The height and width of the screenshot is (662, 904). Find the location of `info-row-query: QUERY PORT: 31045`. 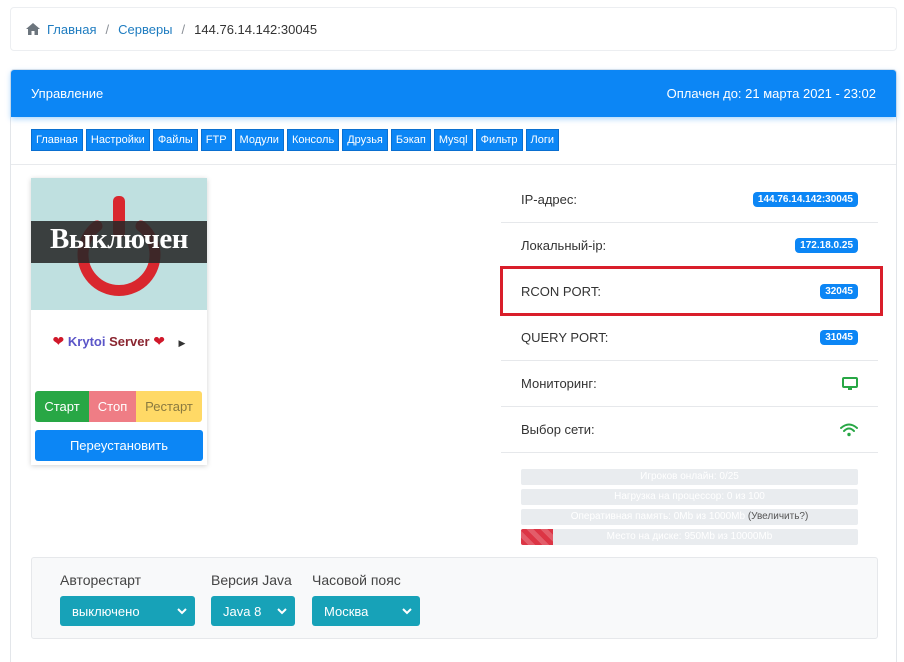

info-row-query: QUERY PORT: 31045 is located at coordinates (689, 338).